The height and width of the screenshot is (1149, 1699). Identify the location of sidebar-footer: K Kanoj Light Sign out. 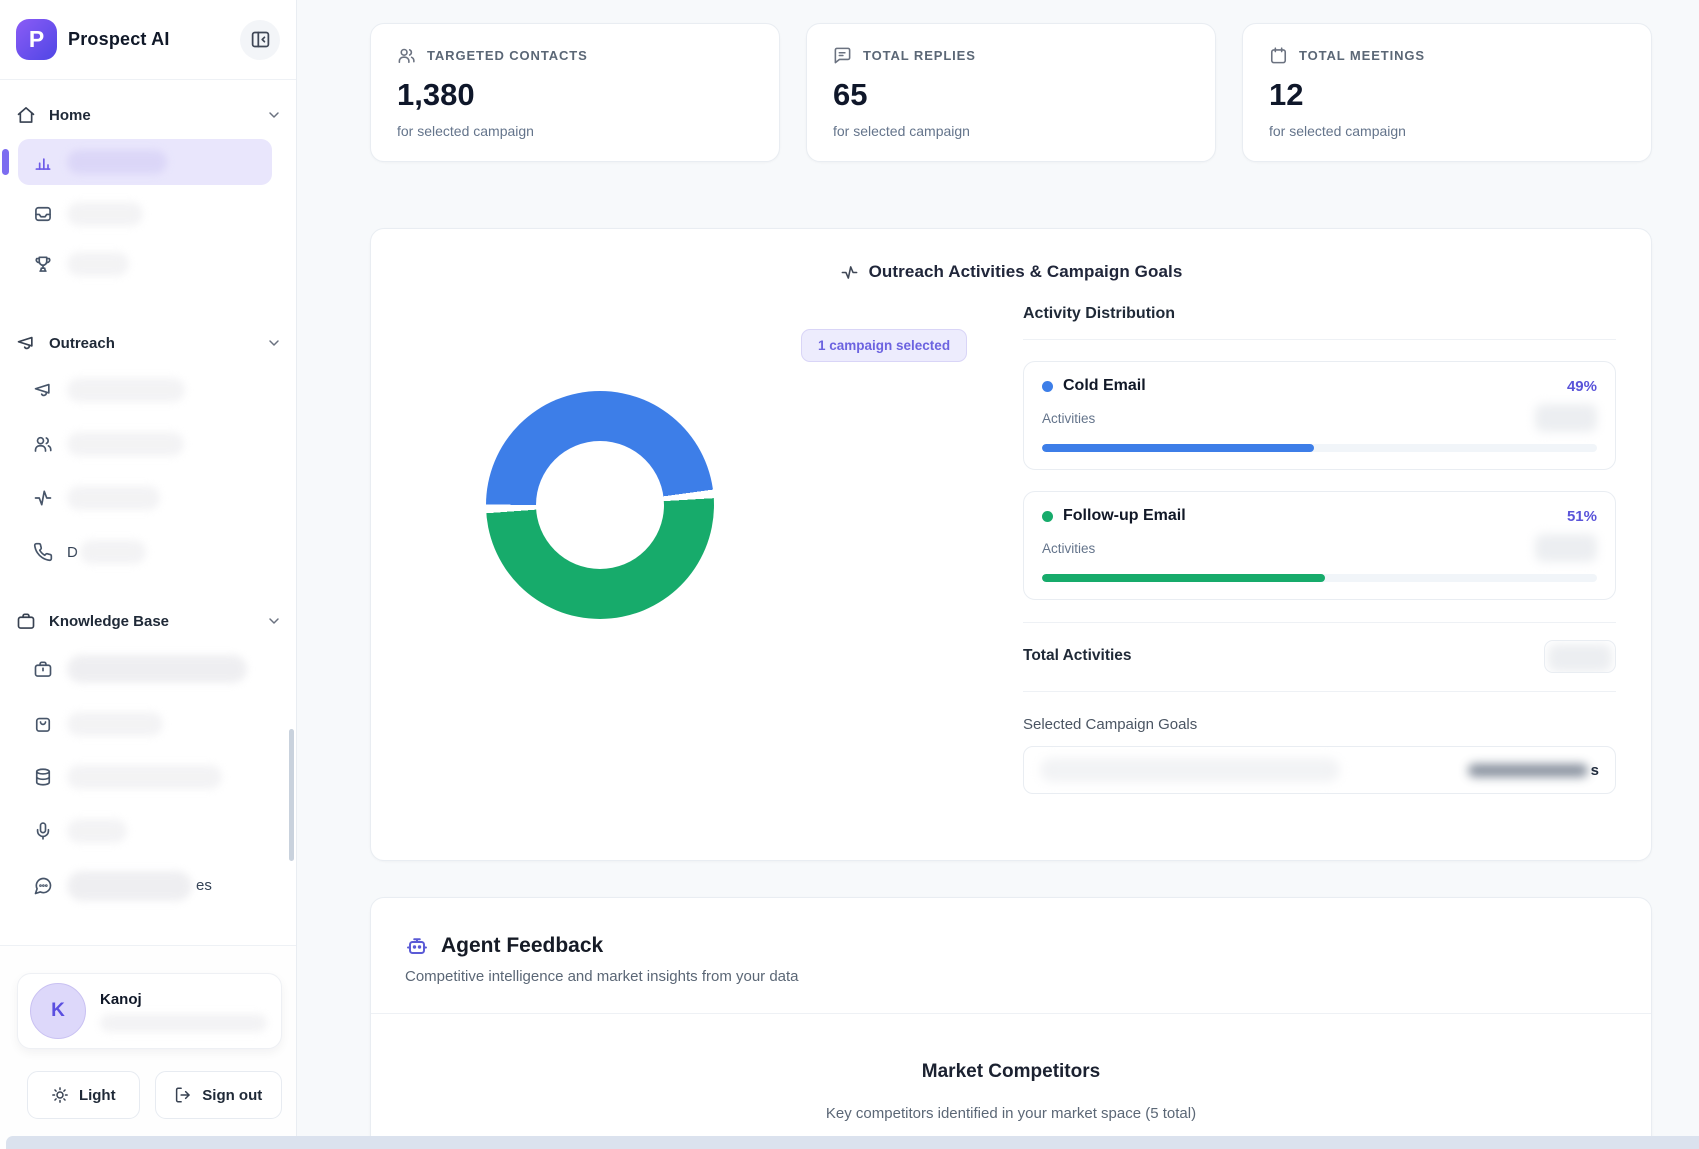
(148, 1047).